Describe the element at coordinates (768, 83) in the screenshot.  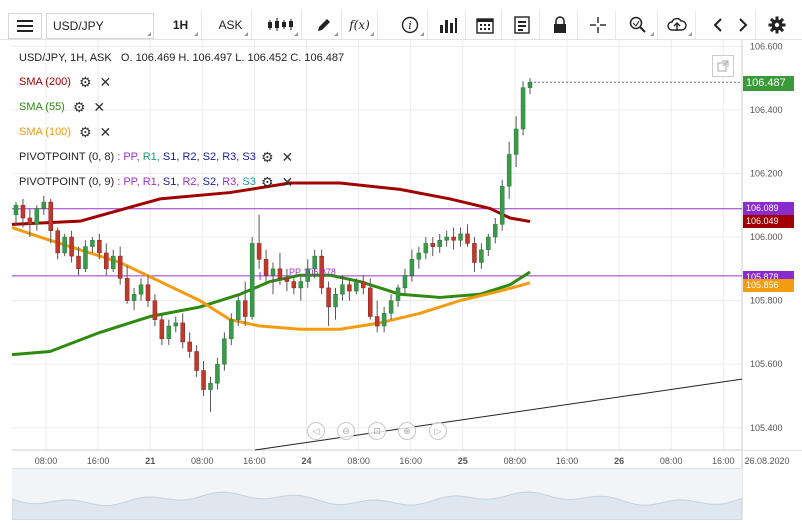
I see `price-badge: 106.487` at that location.